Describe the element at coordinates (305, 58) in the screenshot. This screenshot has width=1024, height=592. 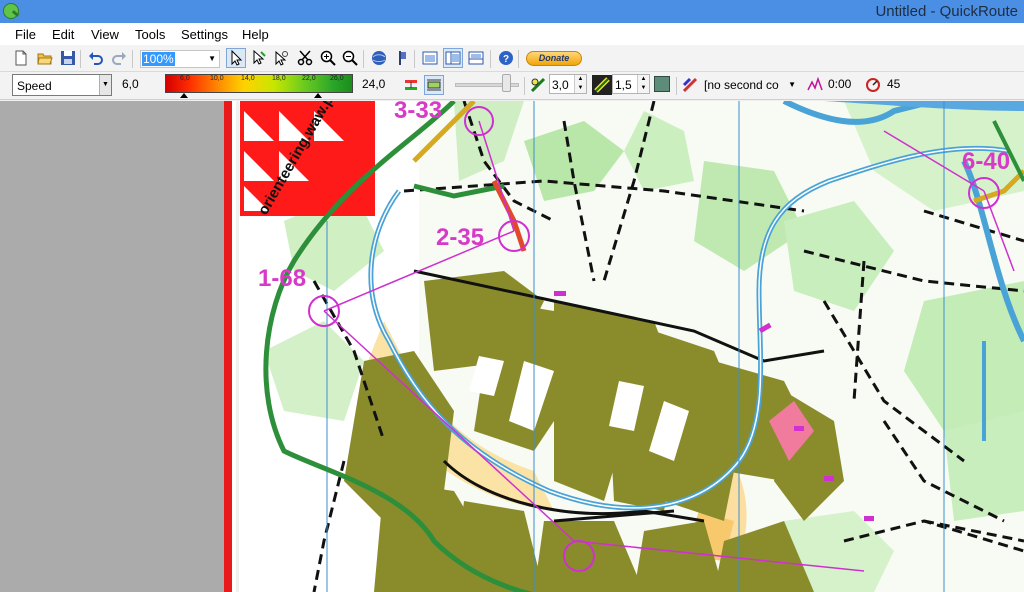
I see `cut-icon` at that location.